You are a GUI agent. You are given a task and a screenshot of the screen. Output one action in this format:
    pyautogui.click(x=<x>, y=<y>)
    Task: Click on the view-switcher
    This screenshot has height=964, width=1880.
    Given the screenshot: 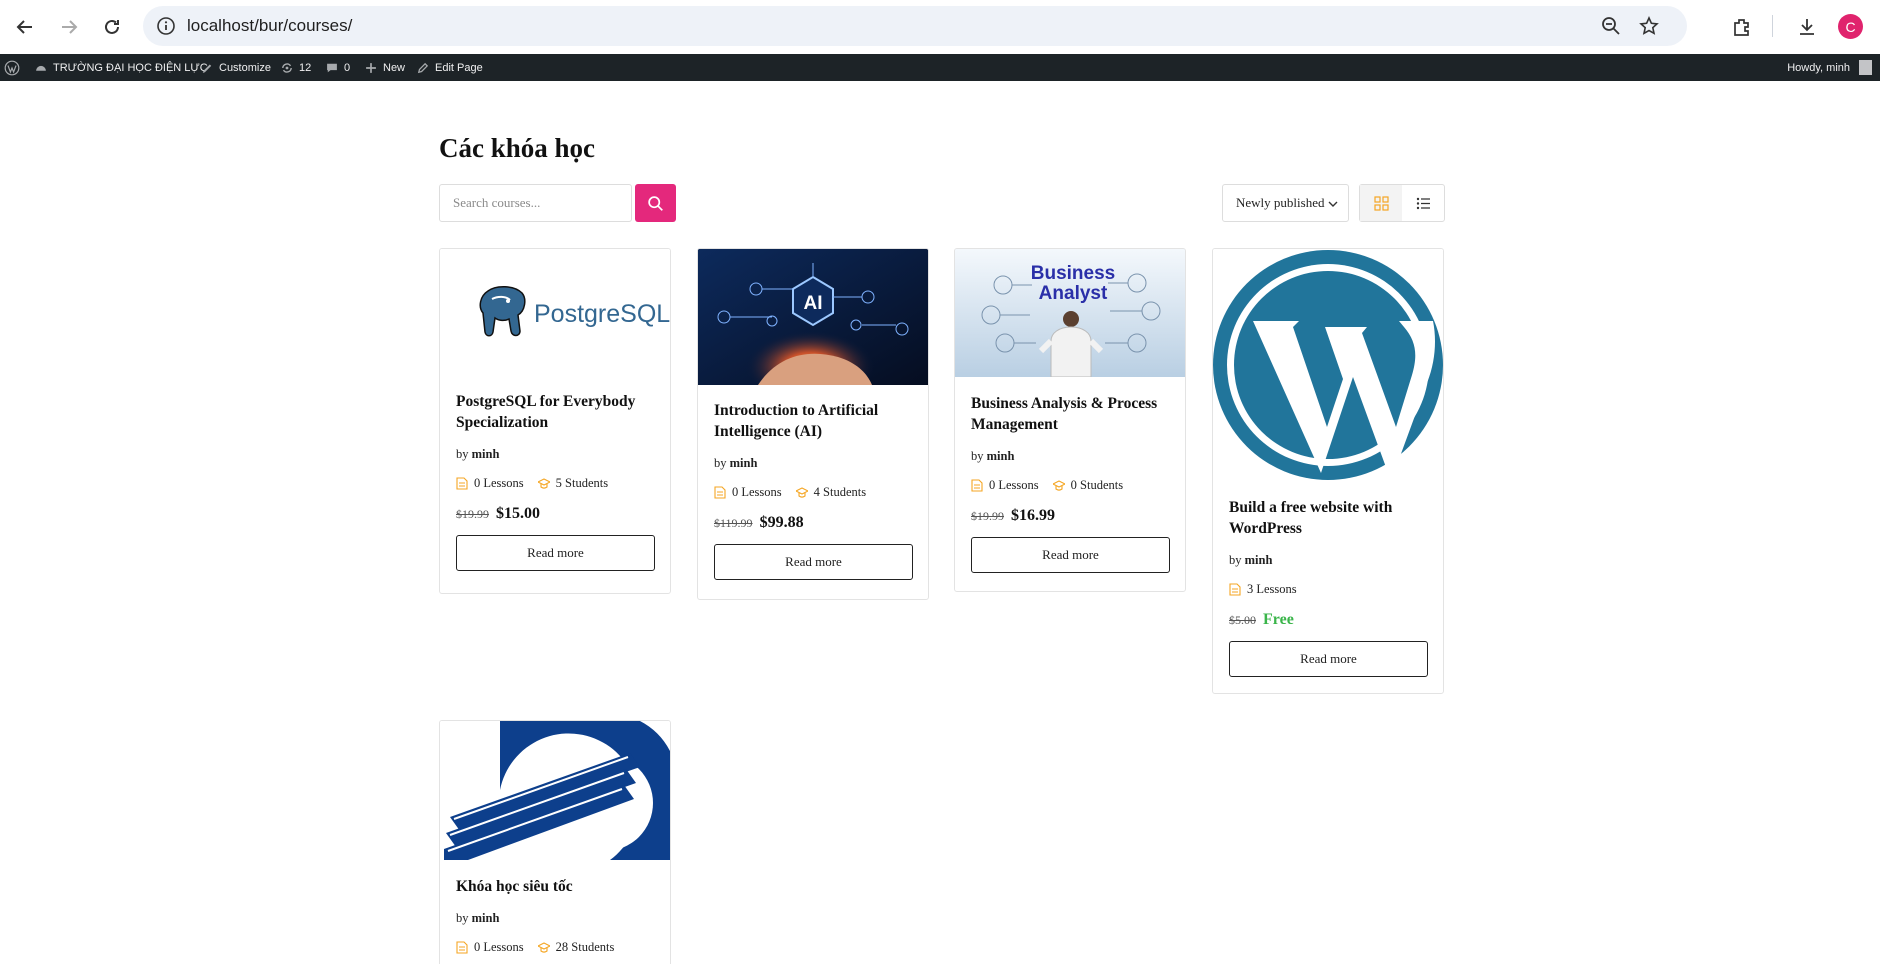 What is the action you would take?
    pyautogui.click(x=1402, y=203)
    